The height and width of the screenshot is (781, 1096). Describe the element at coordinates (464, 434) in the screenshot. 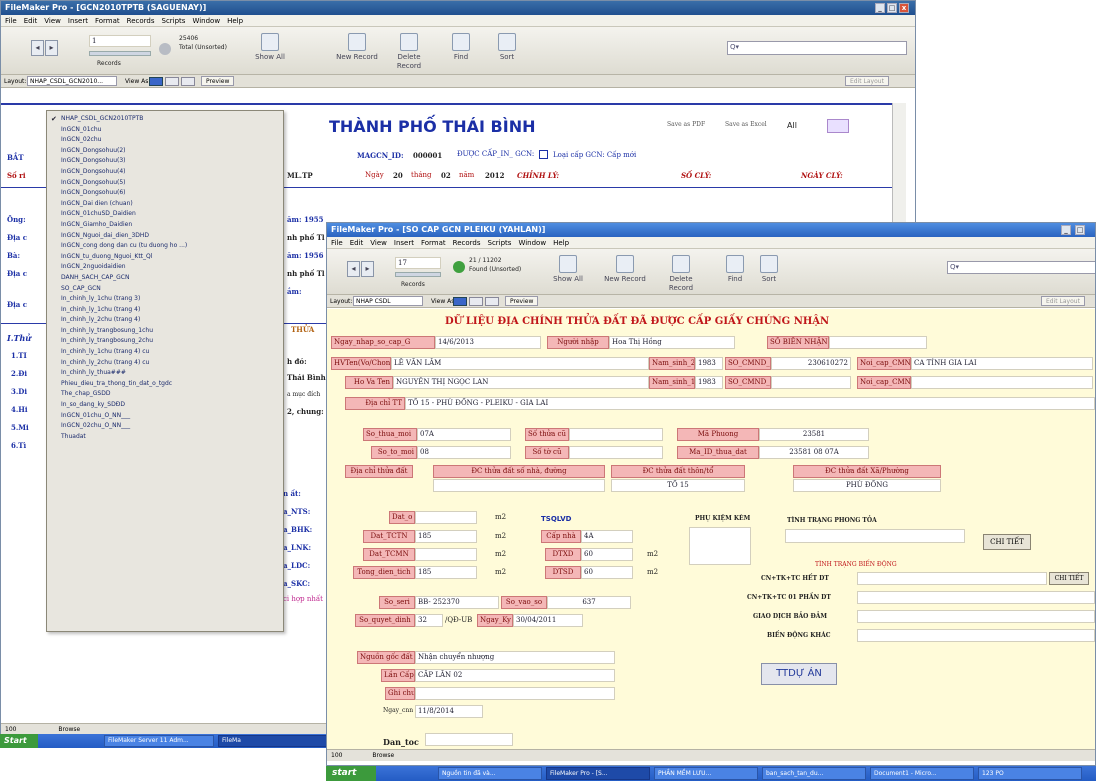

I see `so-thua-field: 07A` at that location.